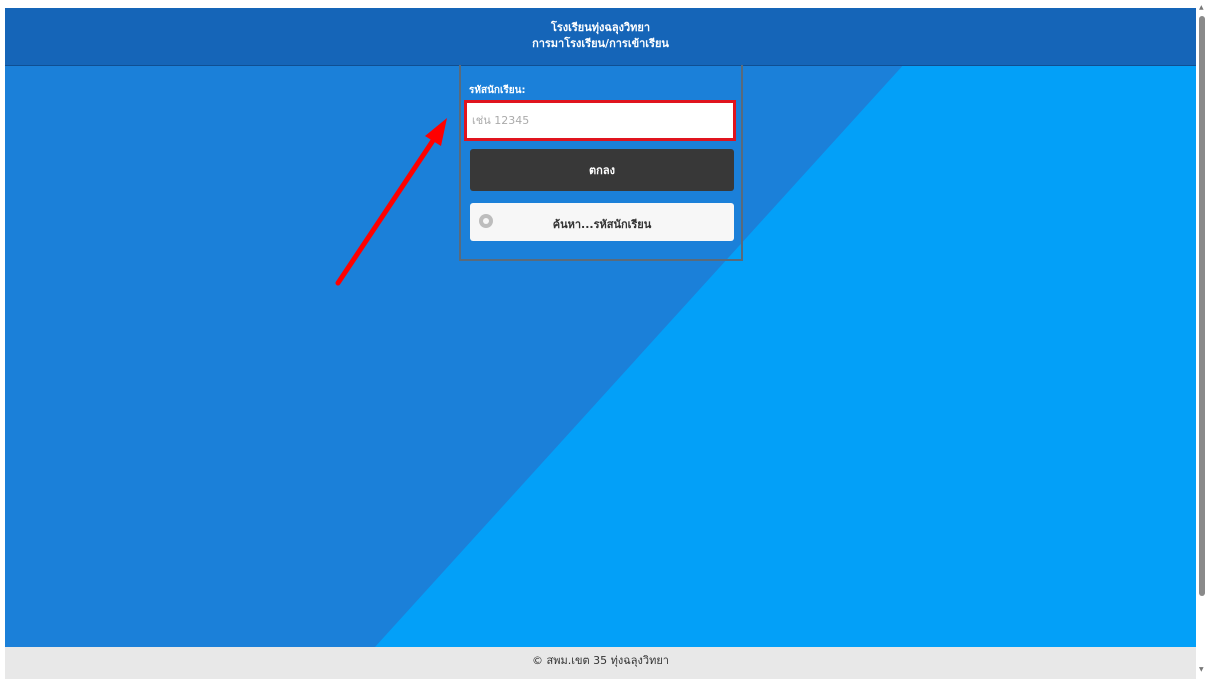 The image size is (1207, 679). I want to click on vertical-scrollbar: ▲ ▼, so click(1202, 339).